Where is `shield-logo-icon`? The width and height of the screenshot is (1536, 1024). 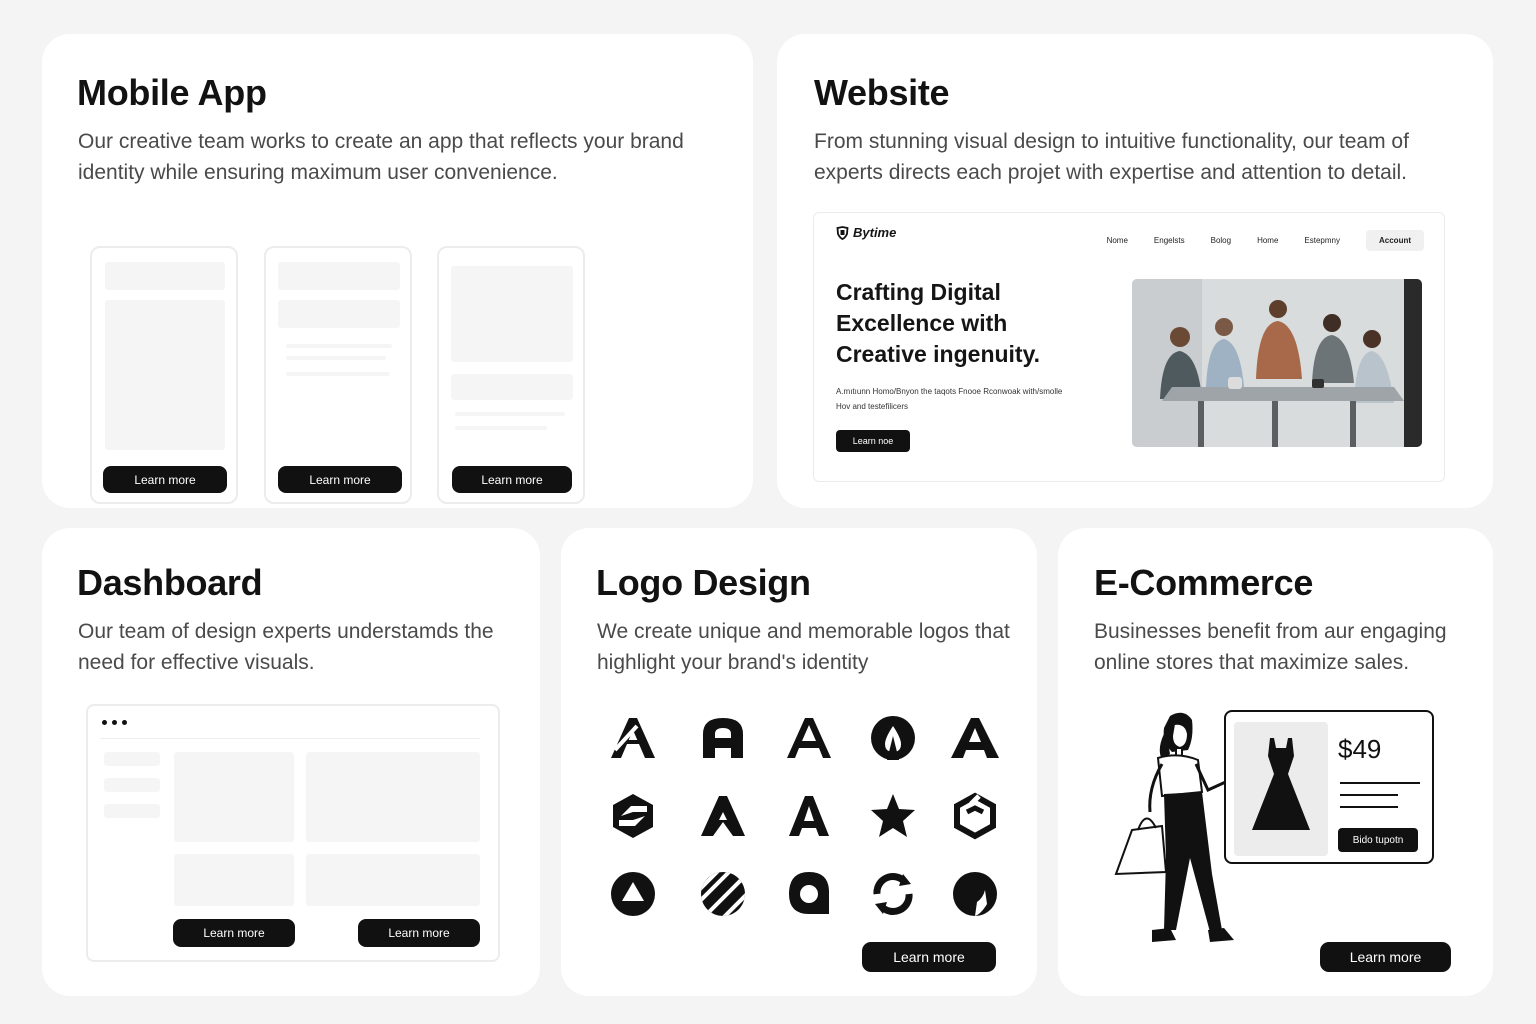
shield-logo-icon is located at coordinates (842, 232).